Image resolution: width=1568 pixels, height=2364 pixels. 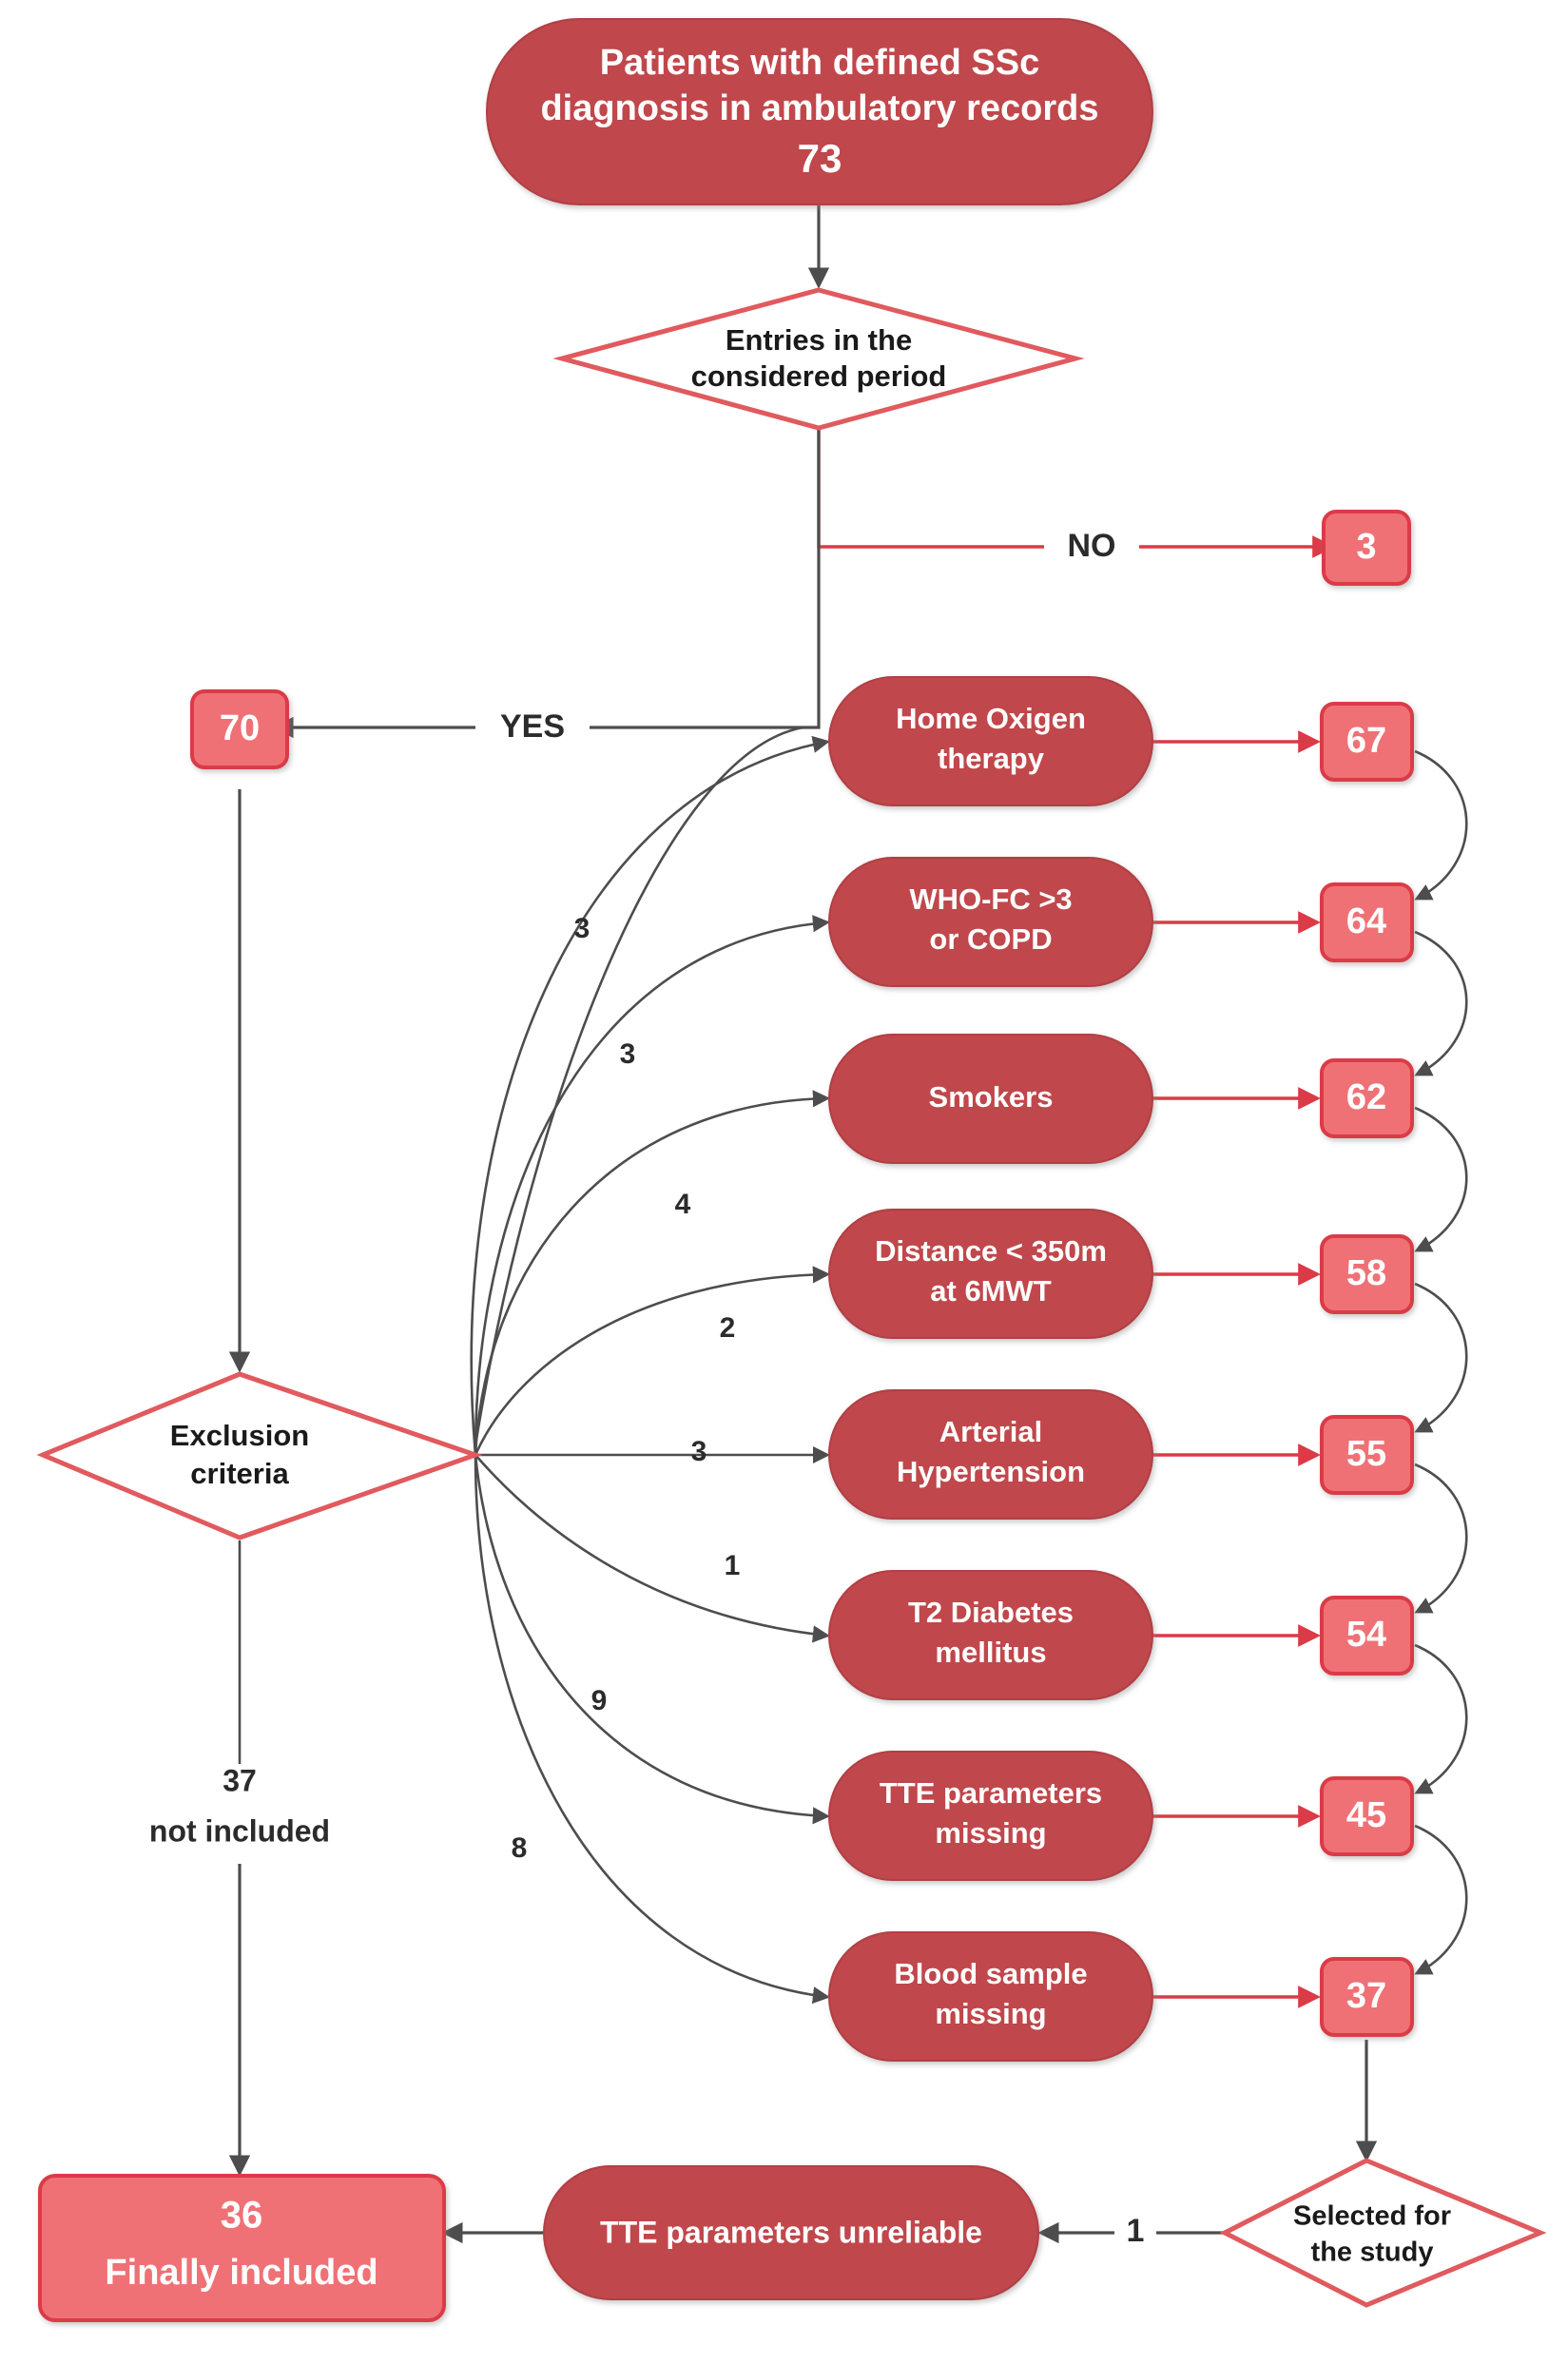 I want to click on decision-exclusion-line2: criteria, so click(x=239, y=1473).